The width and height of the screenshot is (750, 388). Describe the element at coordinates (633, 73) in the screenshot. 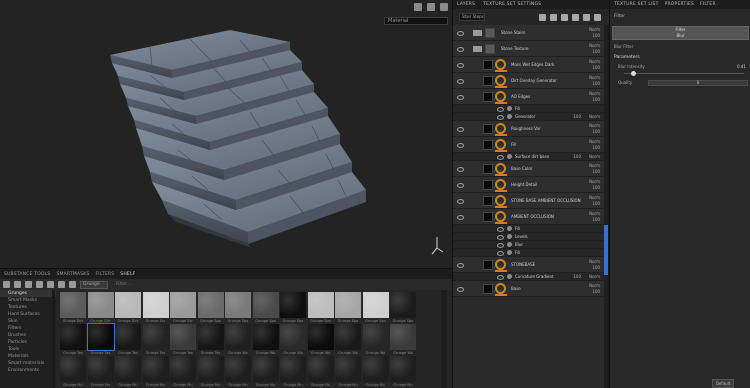

I see `intensity-slider-handle` at that location.